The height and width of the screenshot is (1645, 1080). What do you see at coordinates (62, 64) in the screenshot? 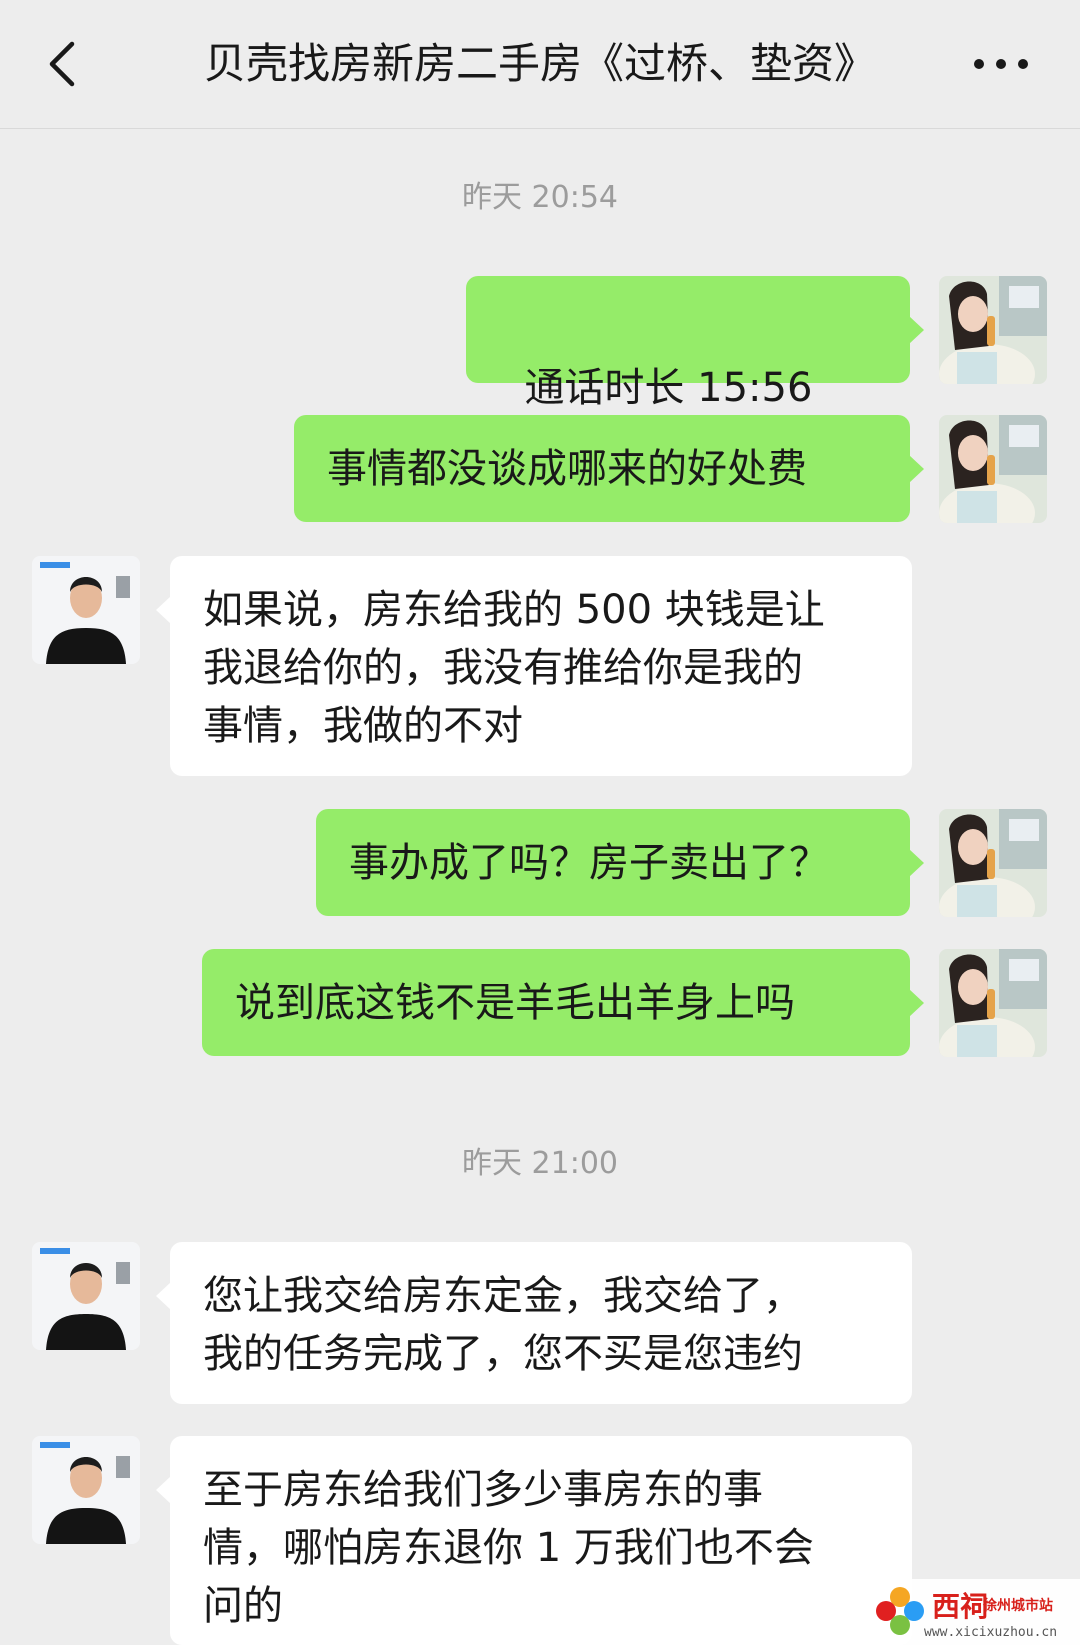
I see `back-arrow-icon` at bounding box center [62, 64].